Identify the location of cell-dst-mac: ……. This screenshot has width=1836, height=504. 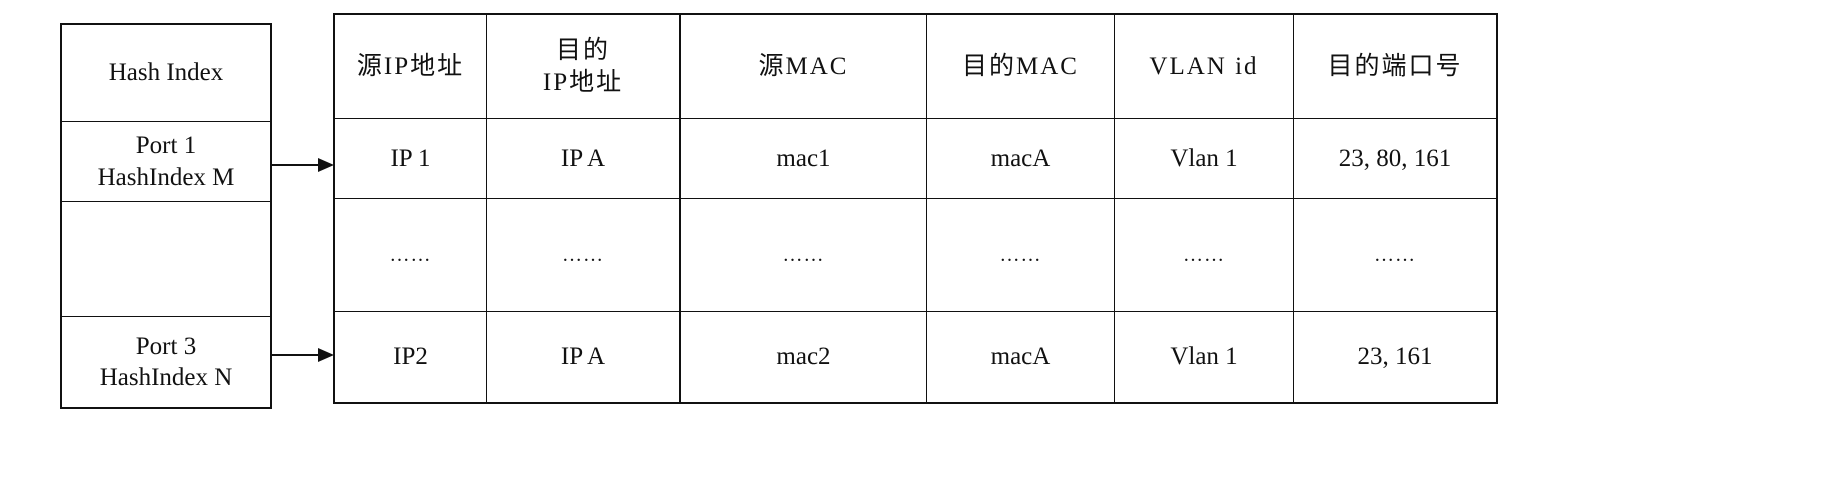
(1021, 255).